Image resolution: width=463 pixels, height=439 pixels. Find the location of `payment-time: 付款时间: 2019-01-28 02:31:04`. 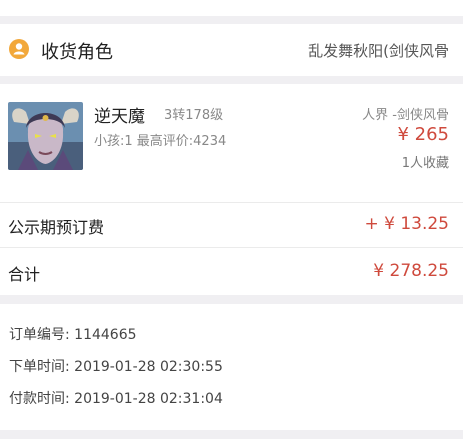

payment-time: 付款时间: 2019-01-28 02:31:04 is located at coordinates (116, 399).